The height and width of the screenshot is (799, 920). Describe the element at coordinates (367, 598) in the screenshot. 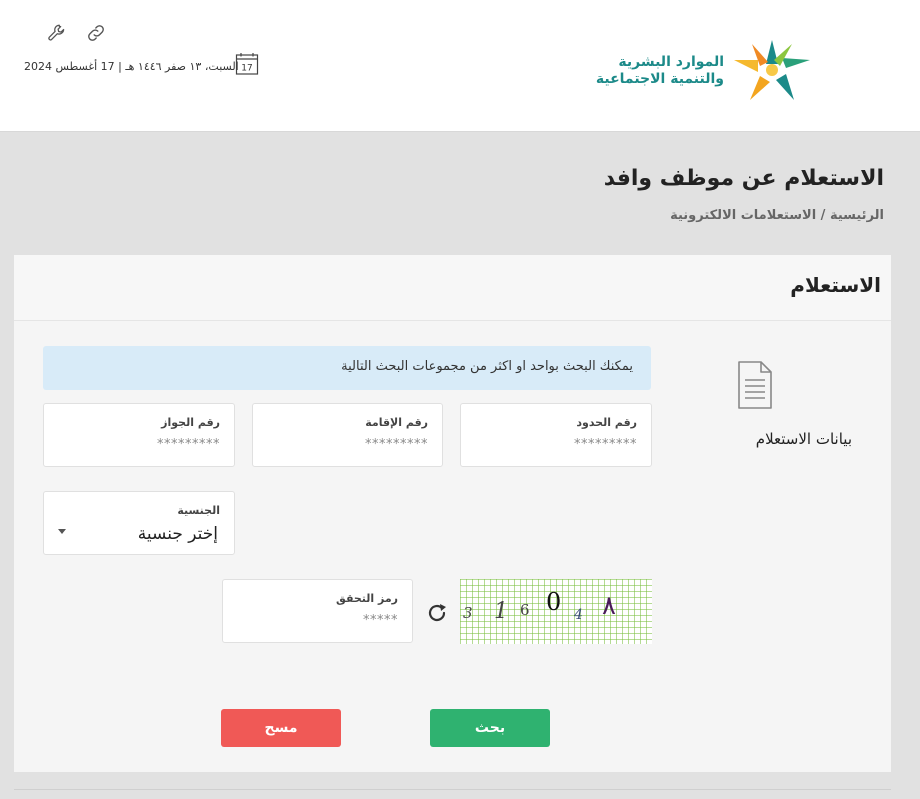

I see `captcha-code-label: رمز التحقق` at that location.